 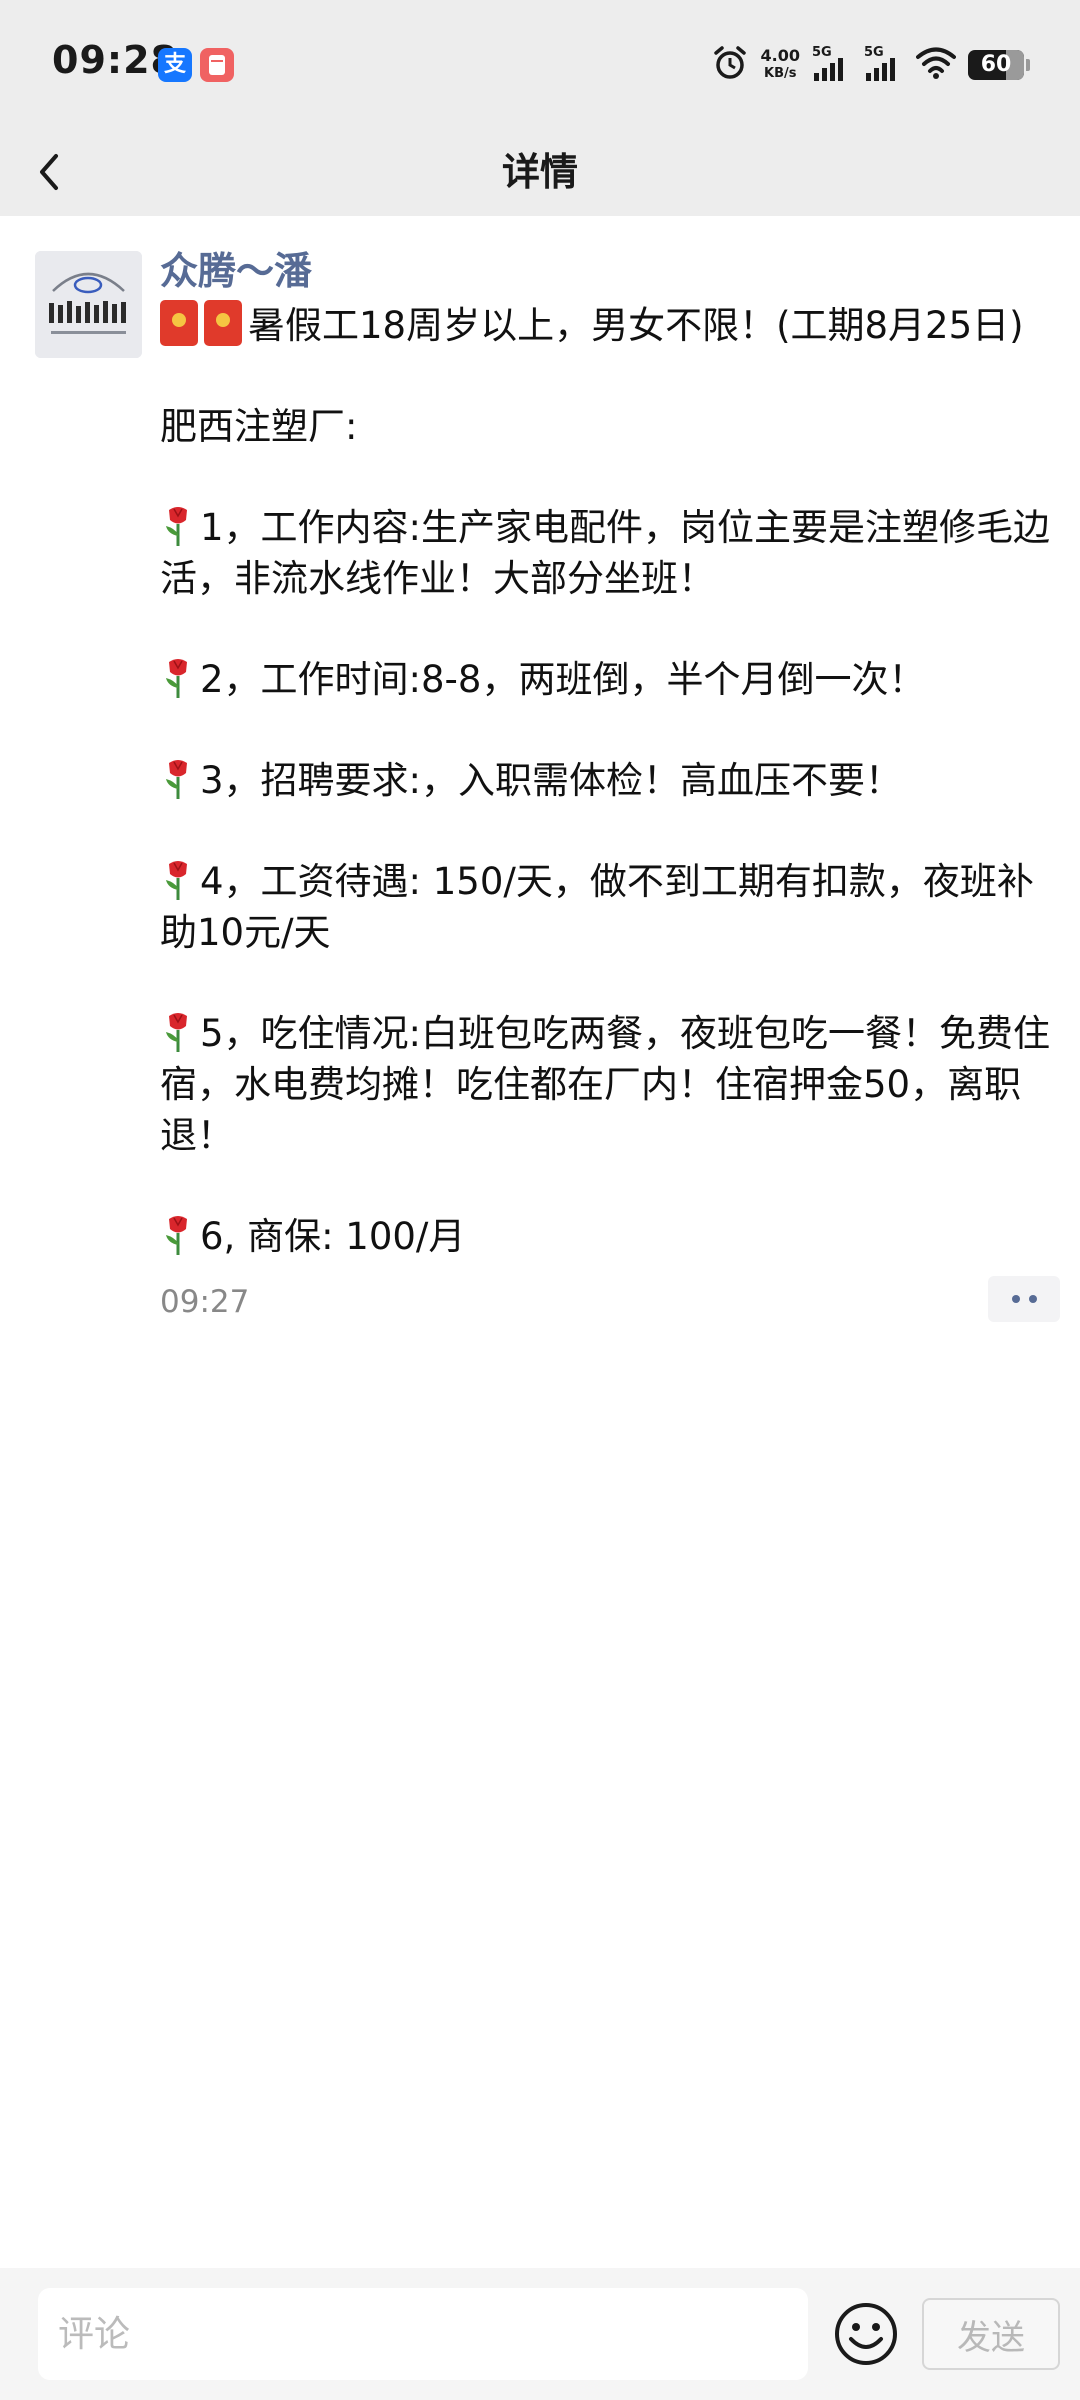 I want to click on network-speed-unit: KB/s, so click(x=780, y=73).